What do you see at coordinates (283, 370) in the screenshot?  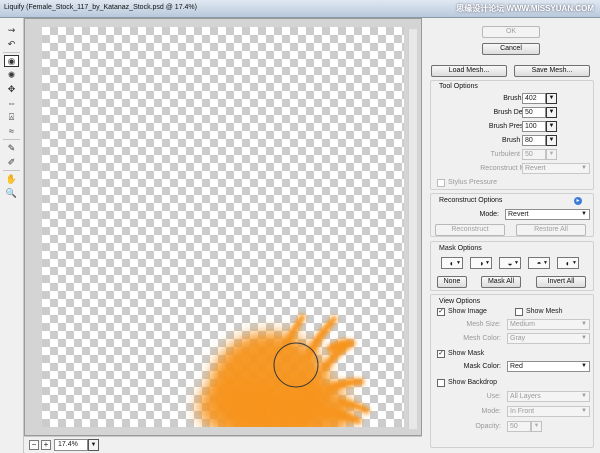 I see `freeze-mask-paint` at bounding box center [283, 370].